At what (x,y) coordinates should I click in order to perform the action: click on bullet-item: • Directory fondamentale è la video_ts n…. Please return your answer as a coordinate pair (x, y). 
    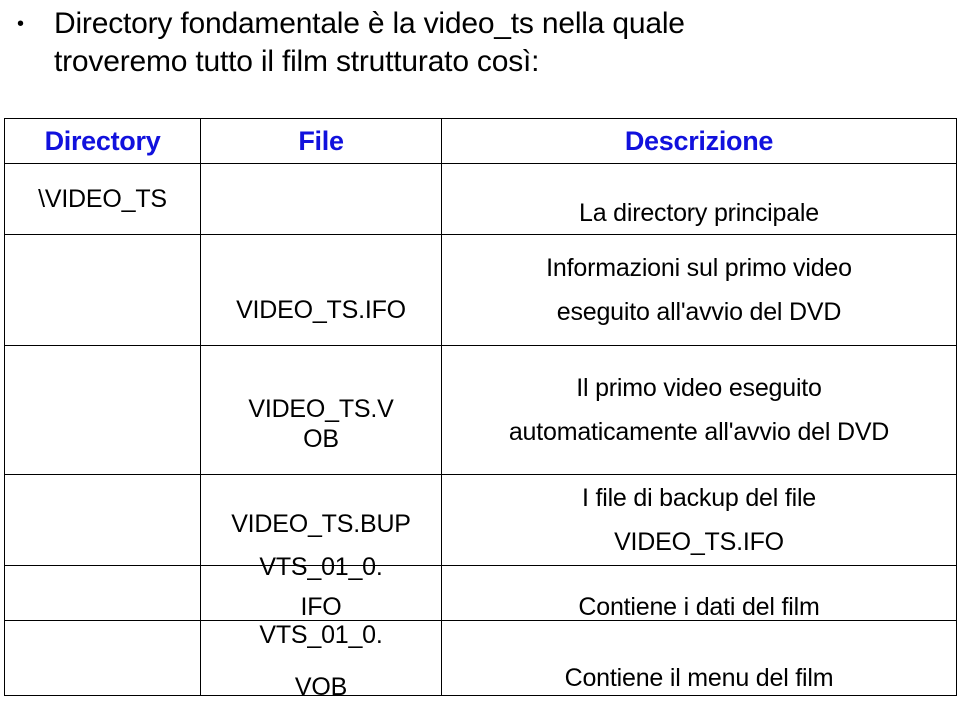
    Looking at the image, I should click on (482, 43).